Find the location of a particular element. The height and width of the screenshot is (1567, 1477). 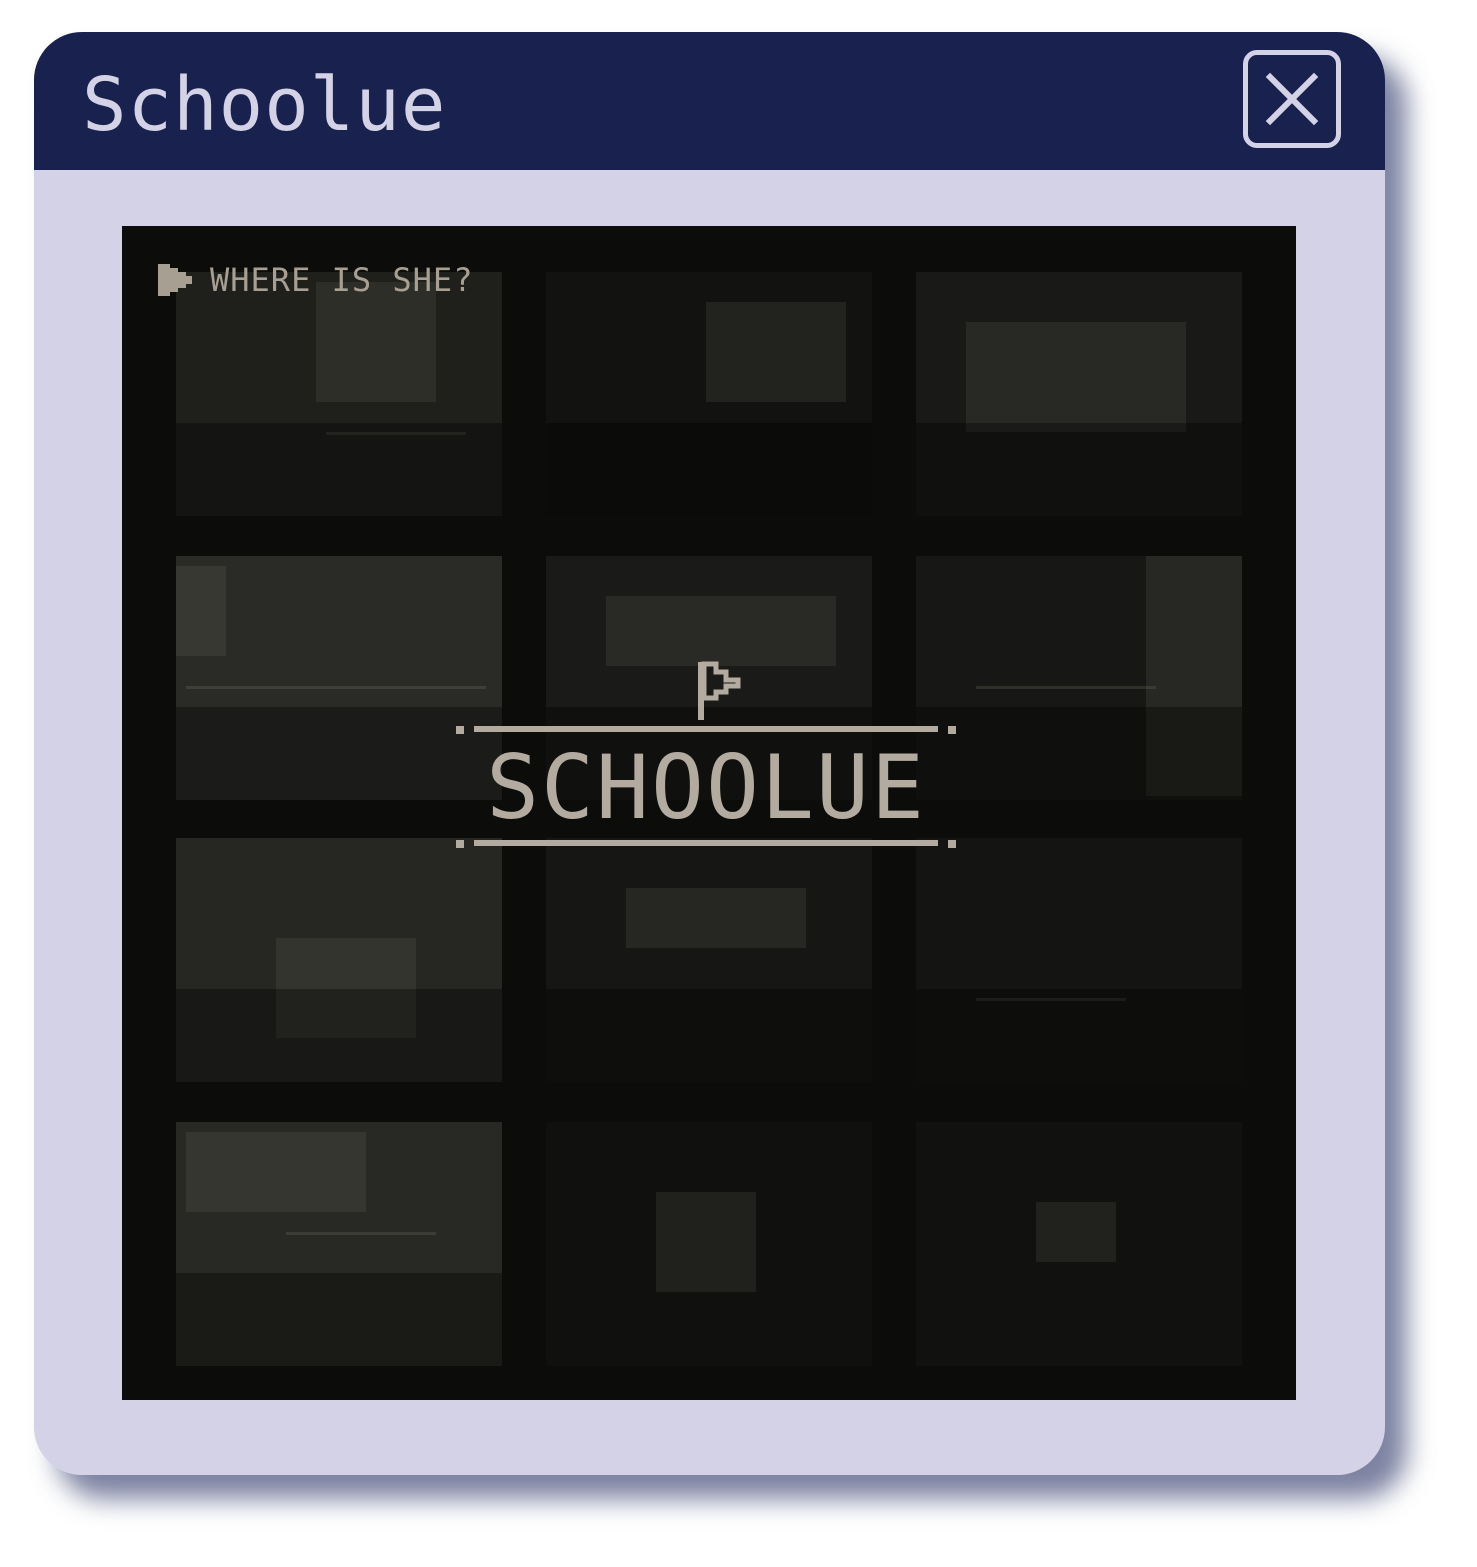

game-logo: SCHOOLUE is located at coordinates (706, 757).